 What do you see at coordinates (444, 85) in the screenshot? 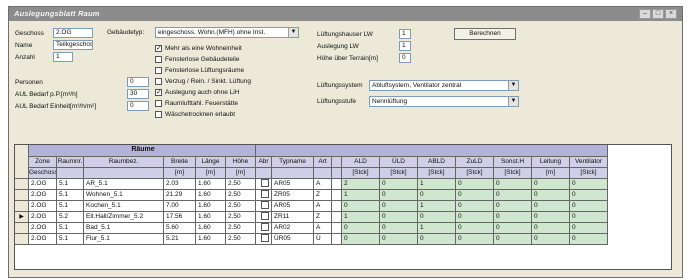
I see `lueftungssystem-dropdown: Abluftsystem, Ventilator zentral ▼` at bounding box center [444, 85].